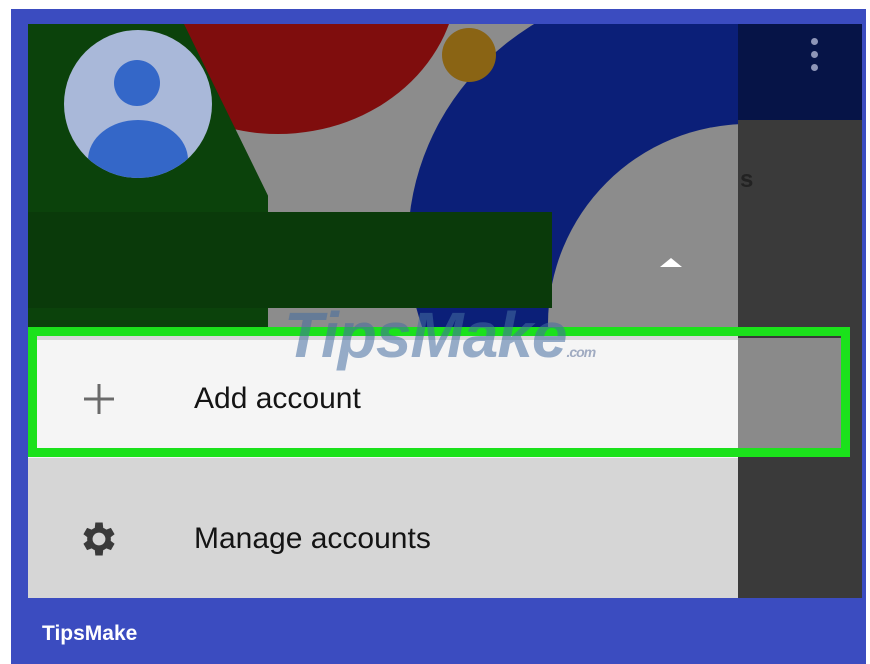  Describe the element at coordinates (99, 539) in the screenshot. I see `gear-icon` at that location.